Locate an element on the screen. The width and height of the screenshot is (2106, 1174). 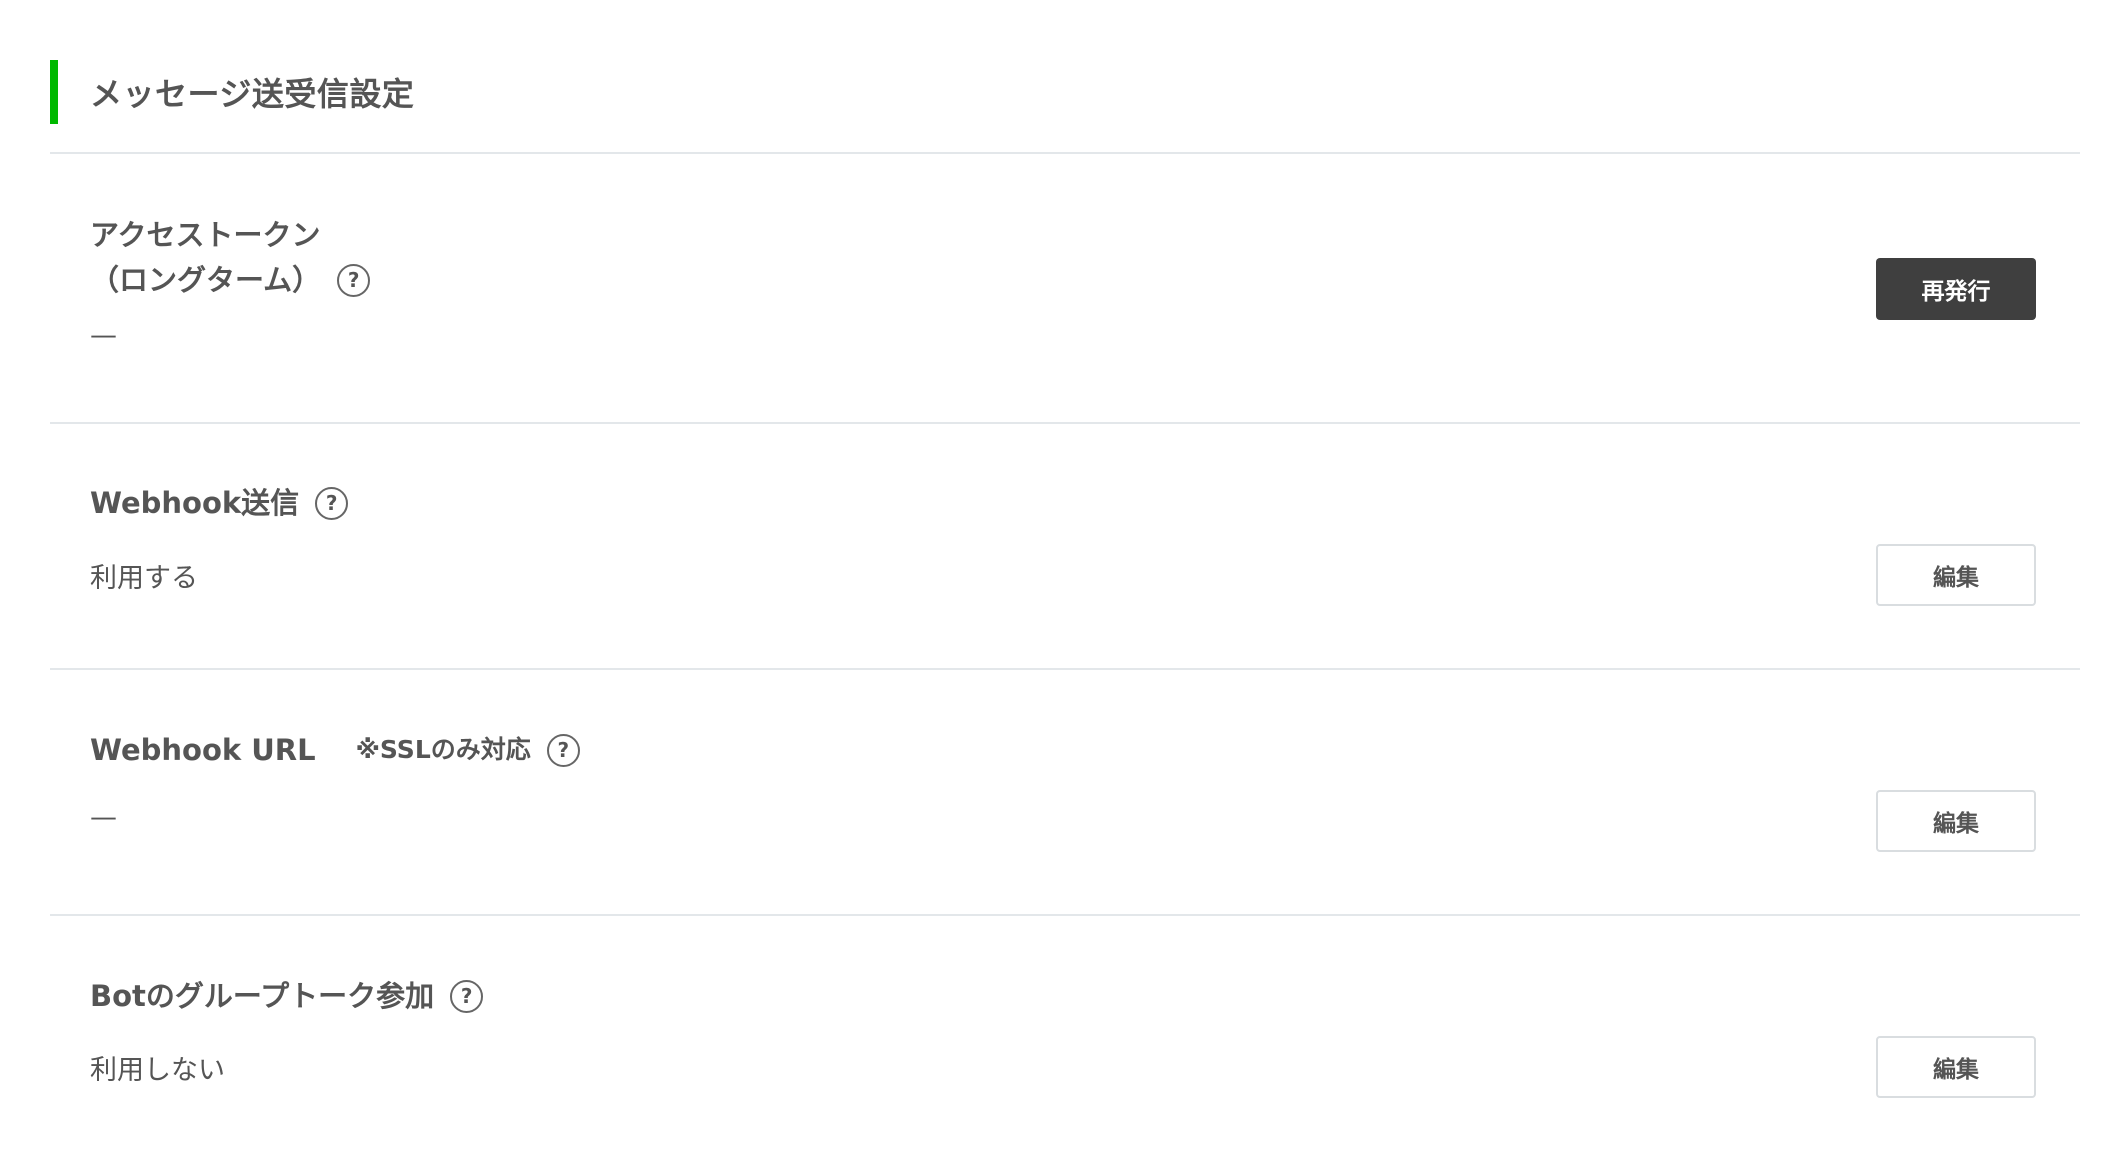
edit-webhook-url-button: 編集 is located at coordinates (1956, 821).